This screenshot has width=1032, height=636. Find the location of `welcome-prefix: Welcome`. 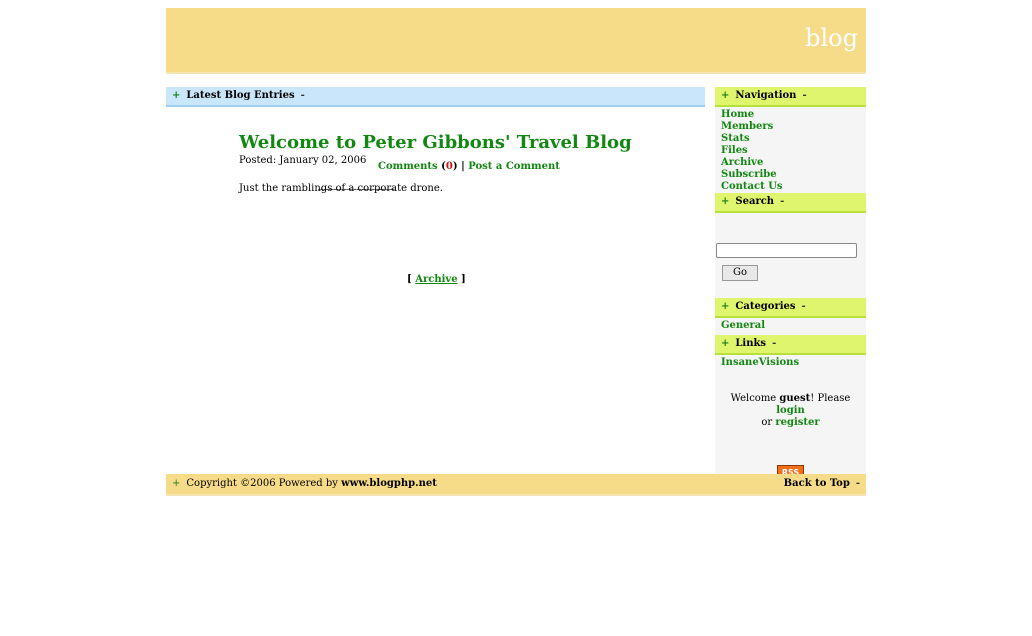

welcome-prefix: Welcome is located at coordinates (753, 398).